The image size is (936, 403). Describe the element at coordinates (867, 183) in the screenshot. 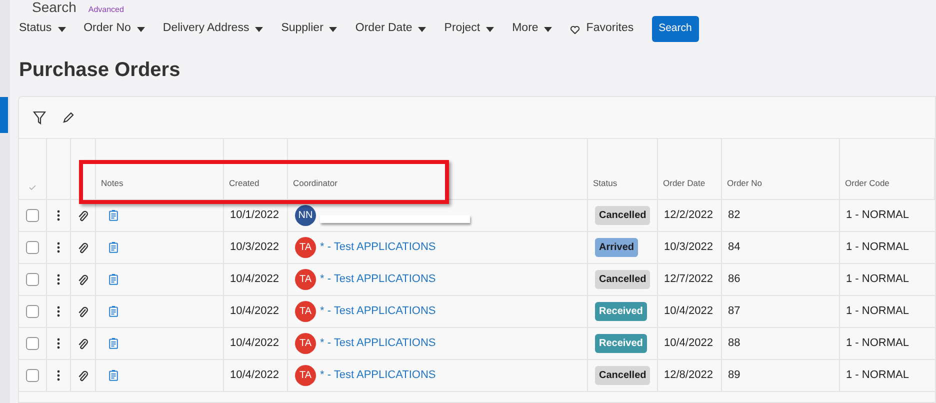

I see `column-header: Order Code` at that location.